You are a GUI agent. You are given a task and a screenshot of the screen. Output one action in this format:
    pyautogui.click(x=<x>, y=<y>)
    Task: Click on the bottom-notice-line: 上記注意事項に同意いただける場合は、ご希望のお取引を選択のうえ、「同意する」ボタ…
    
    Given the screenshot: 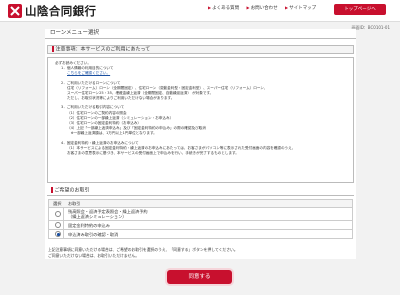 What is the action you would take?
    pyautogui.click(x=143, y=249)
    